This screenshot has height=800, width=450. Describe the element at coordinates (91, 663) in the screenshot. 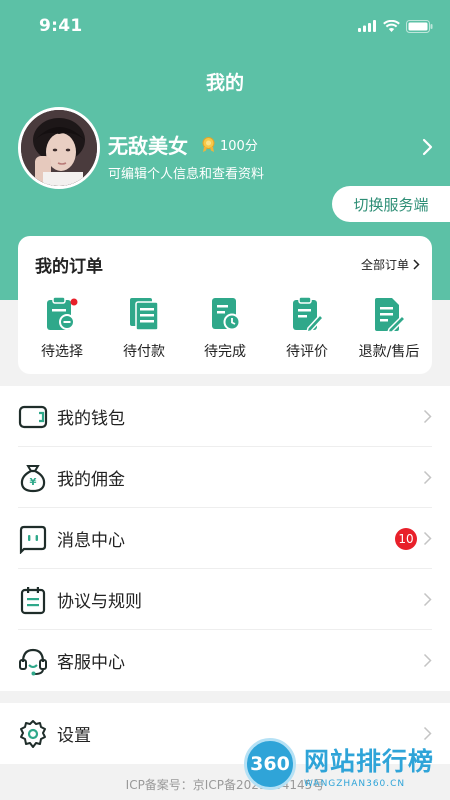

I see `menu-item-label: 客服中心` at that location.